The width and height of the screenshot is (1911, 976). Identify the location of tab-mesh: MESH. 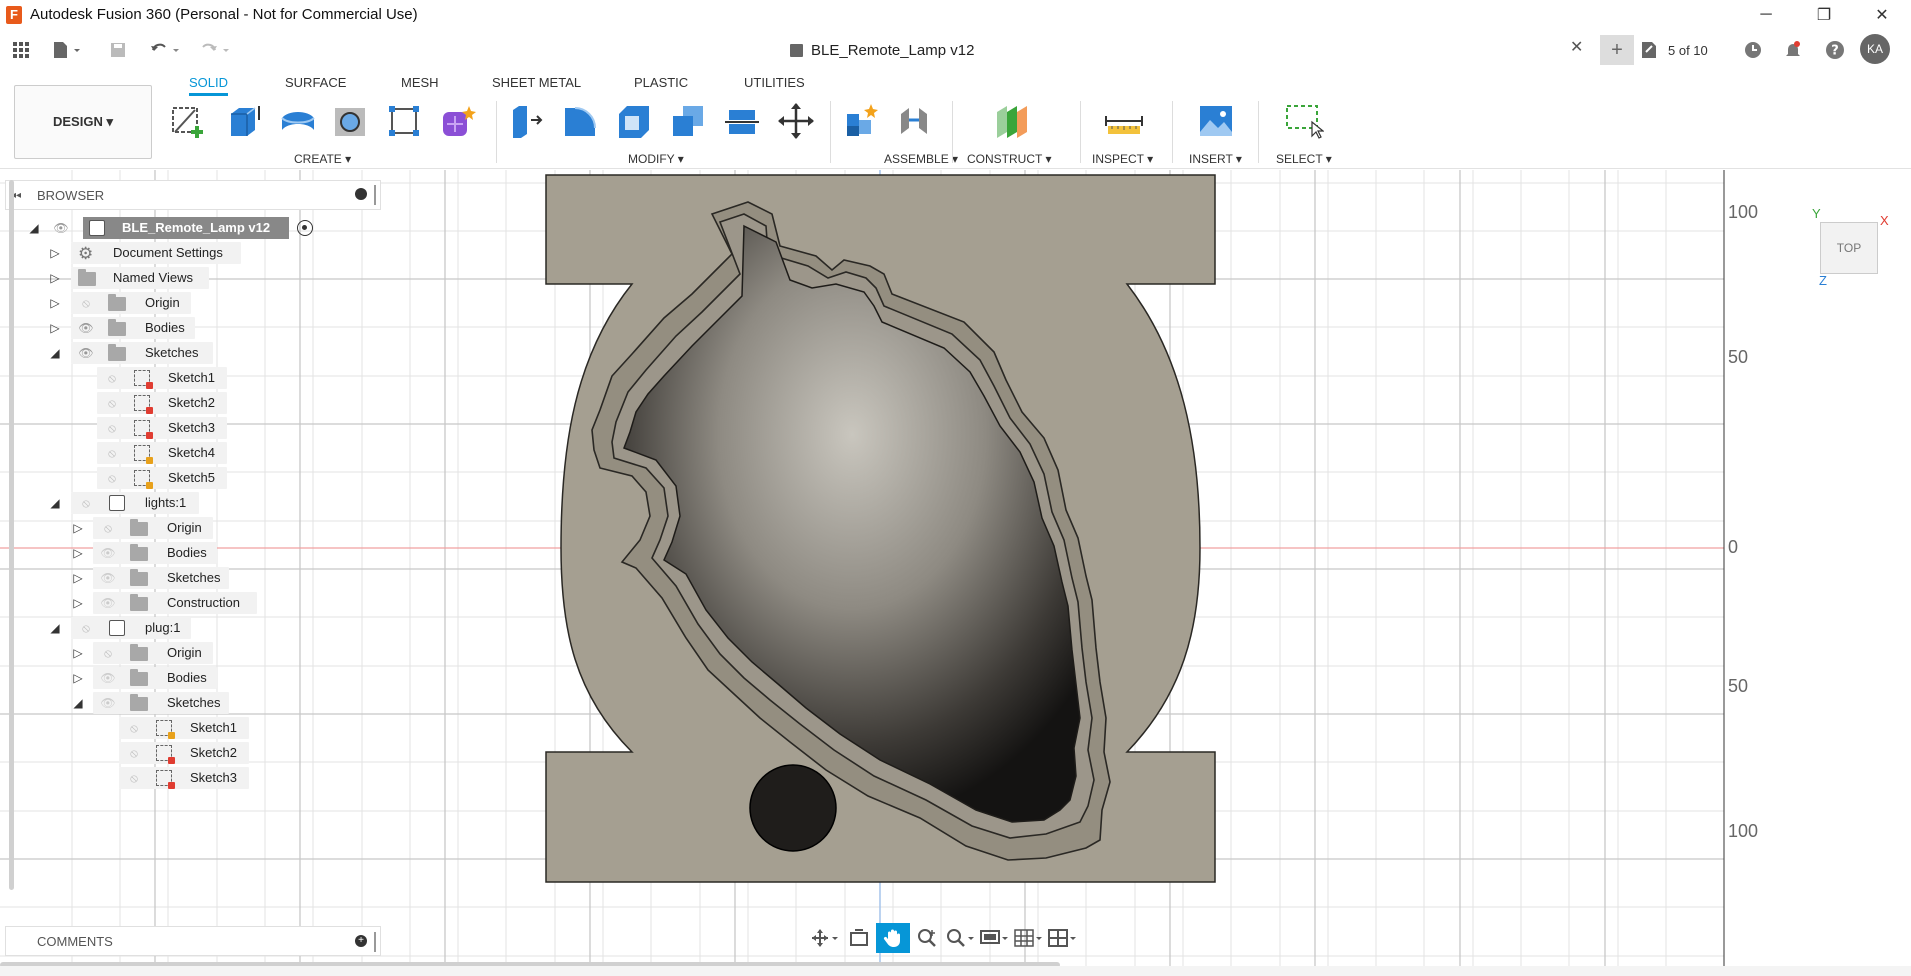
(420, 84).